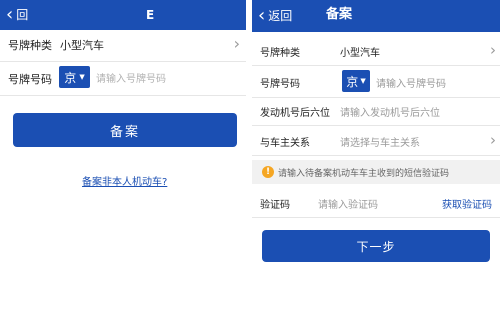  What do you see at coordinates (376, 246) in the screenshot?
I see `next-step-button: 下一步` at bounding box center [376, 246].